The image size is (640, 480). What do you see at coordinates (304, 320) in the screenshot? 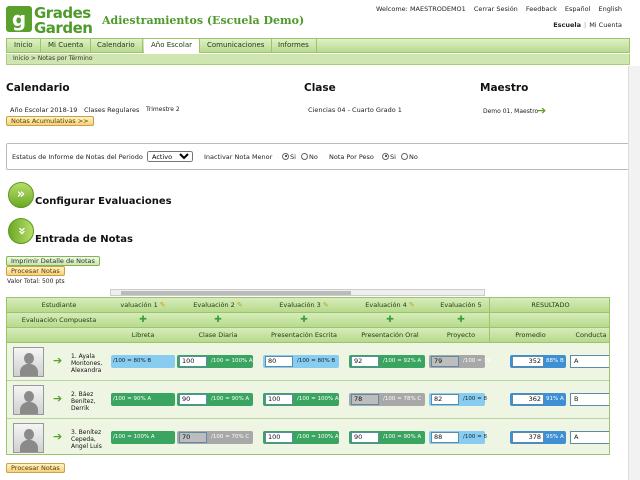
I see `add-eval-3-icon: ✚` at bounding box center [304, 320].